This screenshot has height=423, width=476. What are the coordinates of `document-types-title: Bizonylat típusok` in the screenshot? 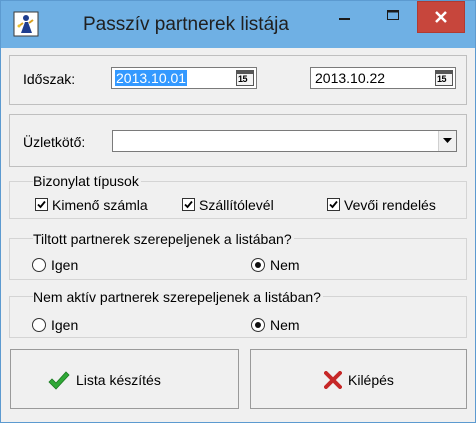 It's located at (87, 181).